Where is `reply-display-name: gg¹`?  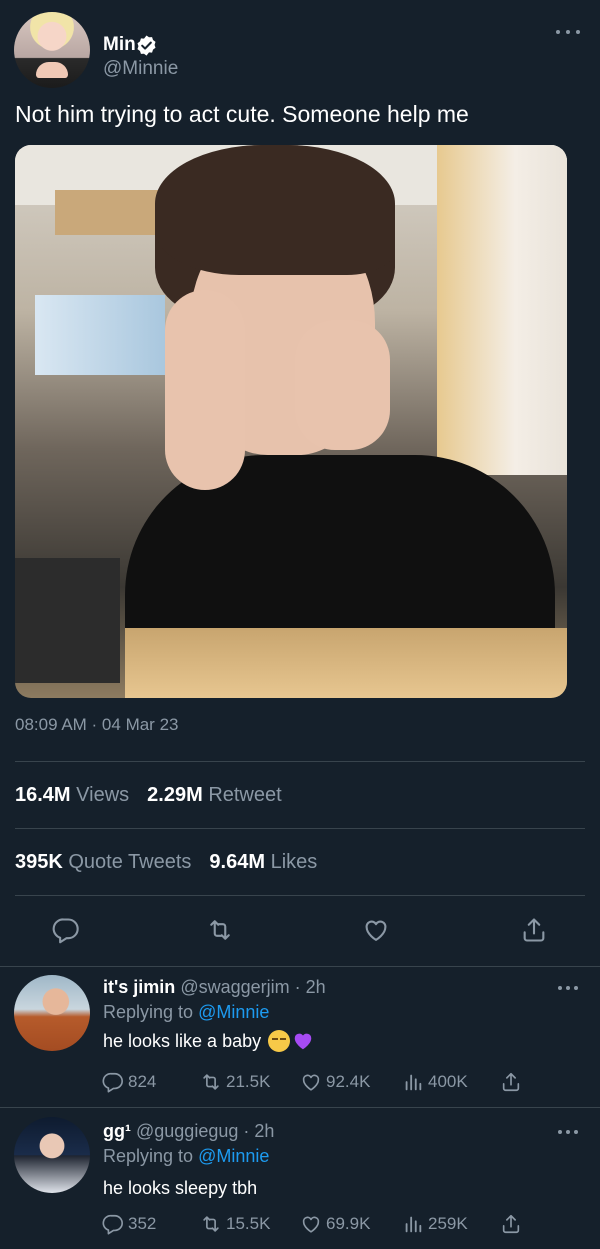 reply-display-name: gg¹ is located at coordinates (117, 1131).